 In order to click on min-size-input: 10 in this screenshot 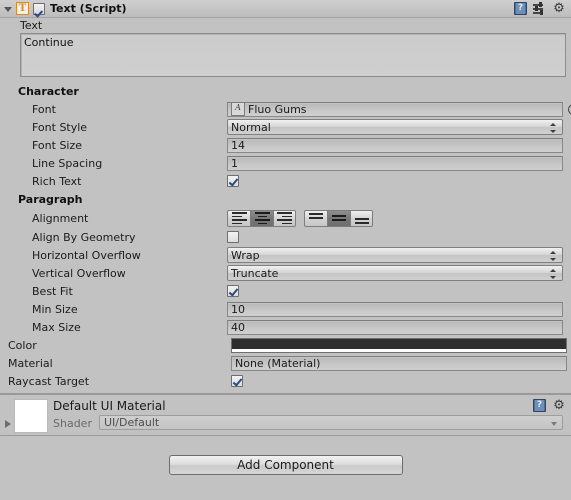, I will do `click(395, 309)`.